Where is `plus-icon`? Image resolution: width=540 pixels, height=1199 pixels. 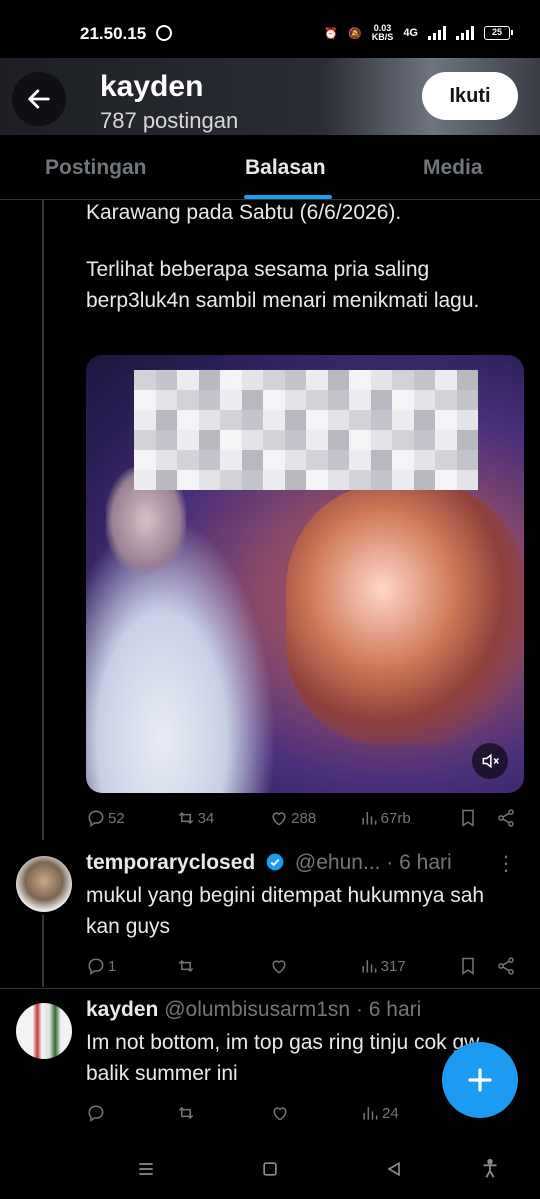 plus-icon is located at coordinates (480, 1080).